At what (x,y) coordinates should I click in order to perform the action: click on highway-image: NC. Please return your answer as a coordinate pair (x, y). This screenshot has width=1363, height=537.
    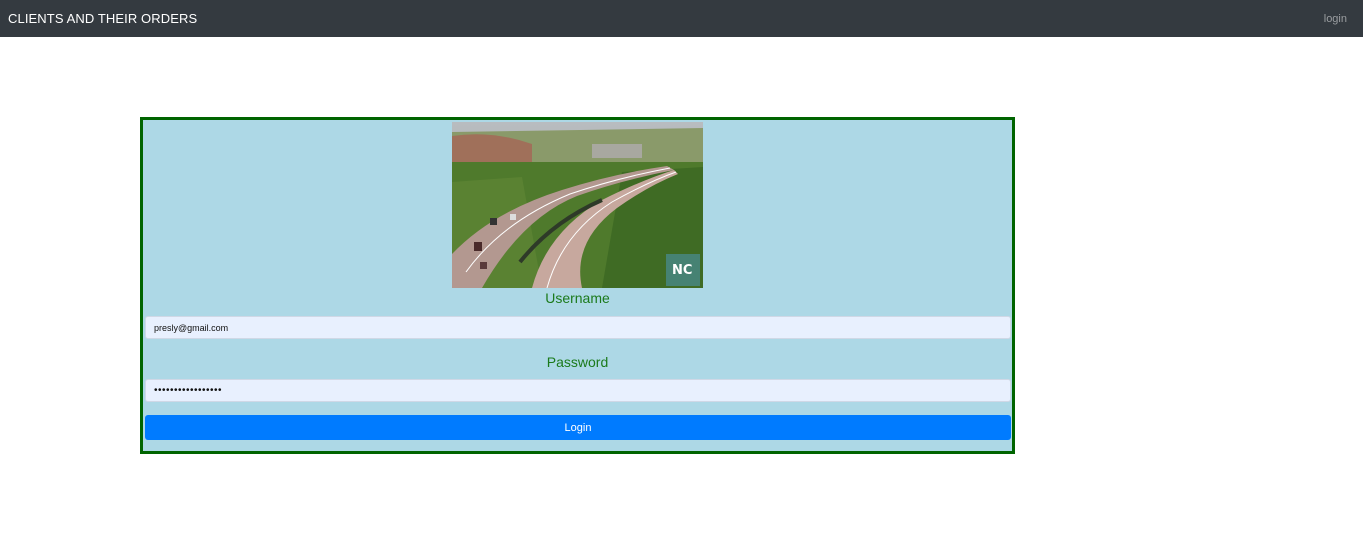
    Looking at the image, I should click on (577, 205).